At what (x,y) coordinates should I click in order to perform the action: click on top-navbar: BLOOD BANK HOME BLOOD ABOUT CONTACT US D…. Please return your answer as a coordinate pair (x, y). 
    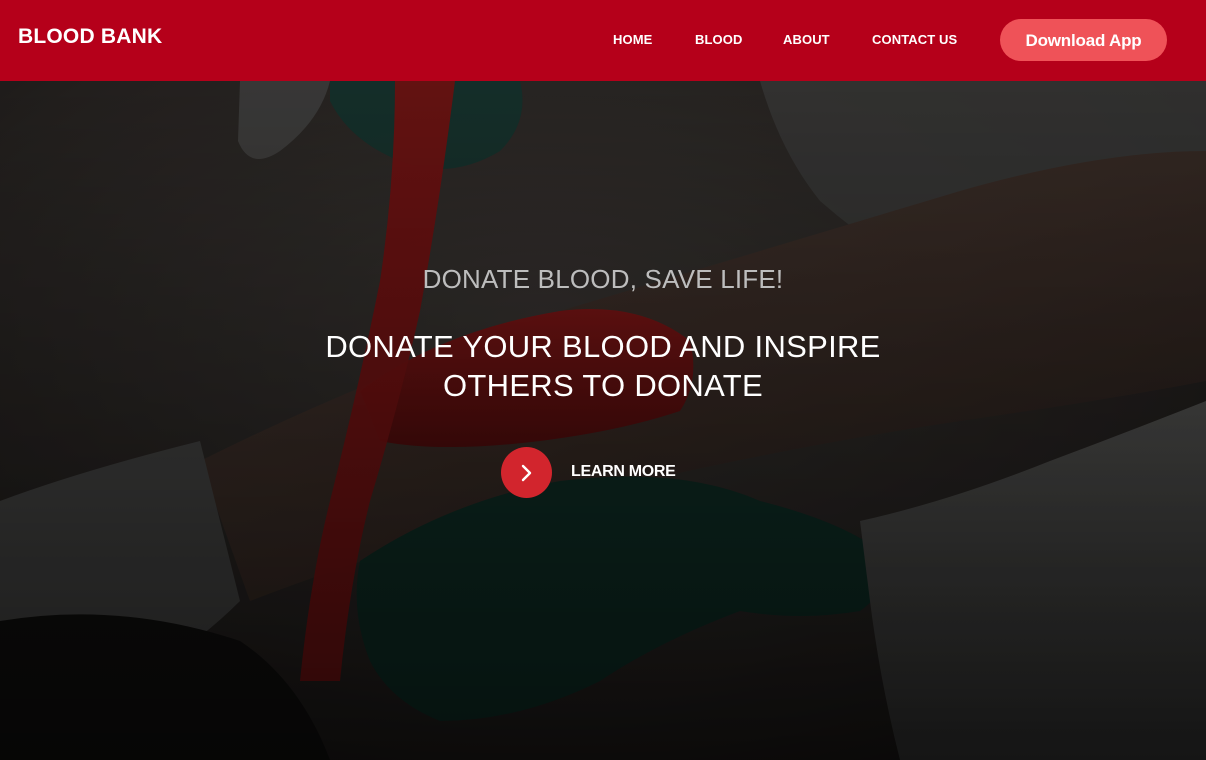
    Looking at the image, I should click on (603, 40).